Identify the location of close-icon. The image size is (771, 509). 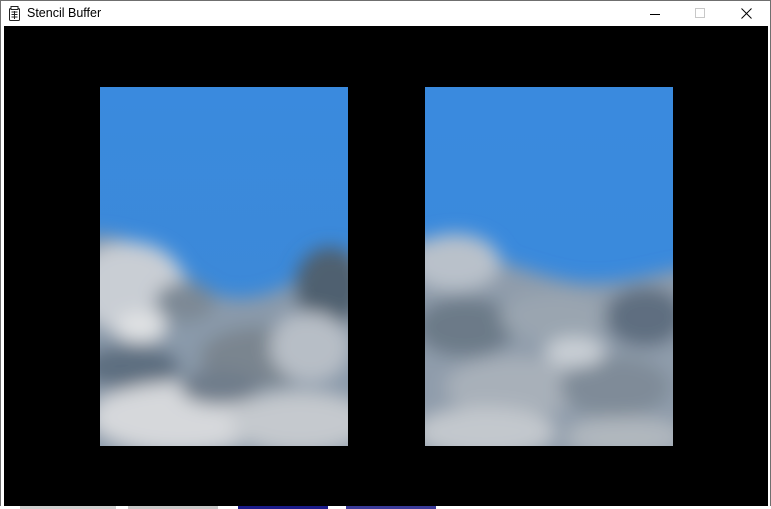
(746, 13).